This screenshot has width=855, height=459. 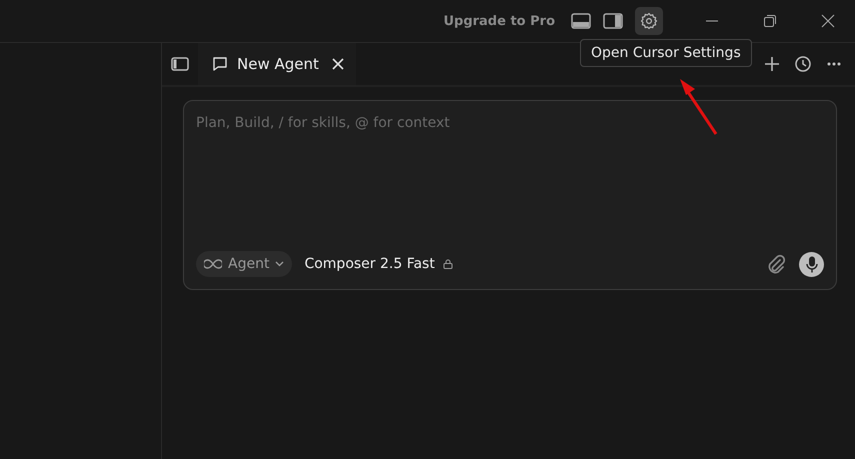 I want to click on settings-icon, so click(x=649, y=21).